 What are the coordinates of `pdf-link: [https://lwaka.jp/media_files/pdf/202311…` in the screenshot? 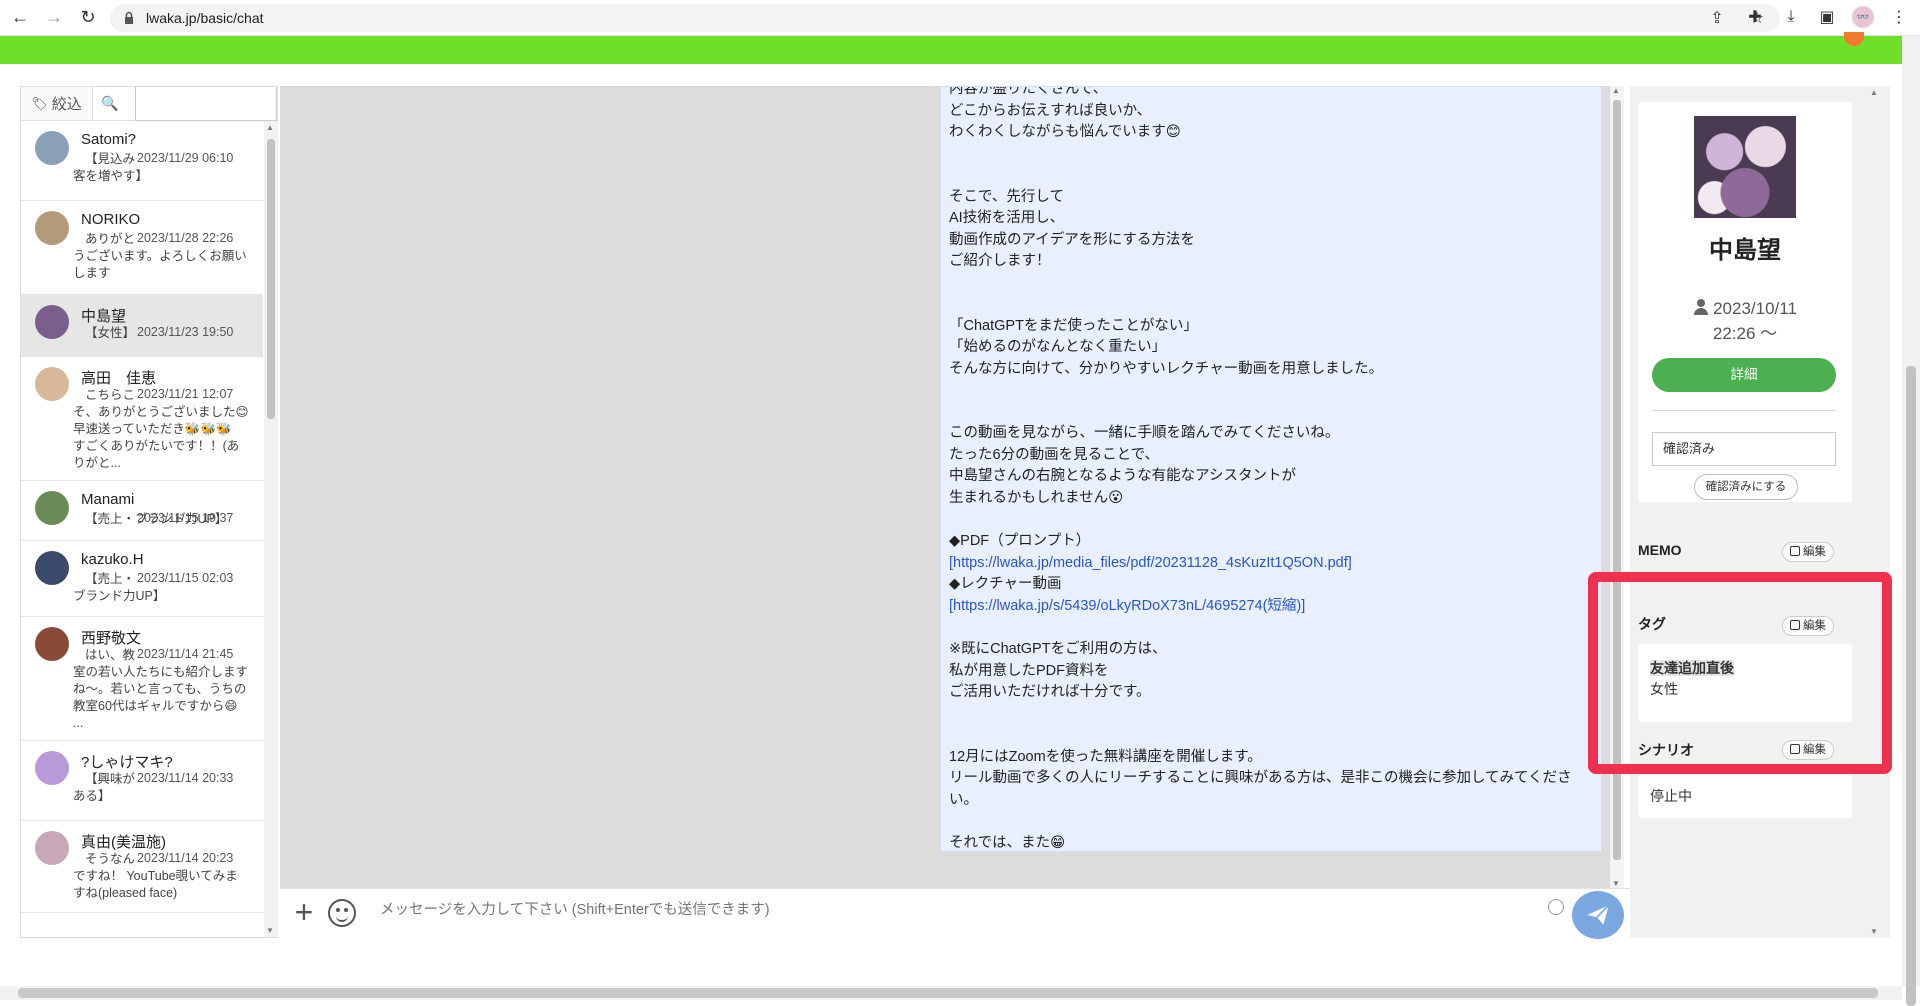 It's located at (1150, 563).